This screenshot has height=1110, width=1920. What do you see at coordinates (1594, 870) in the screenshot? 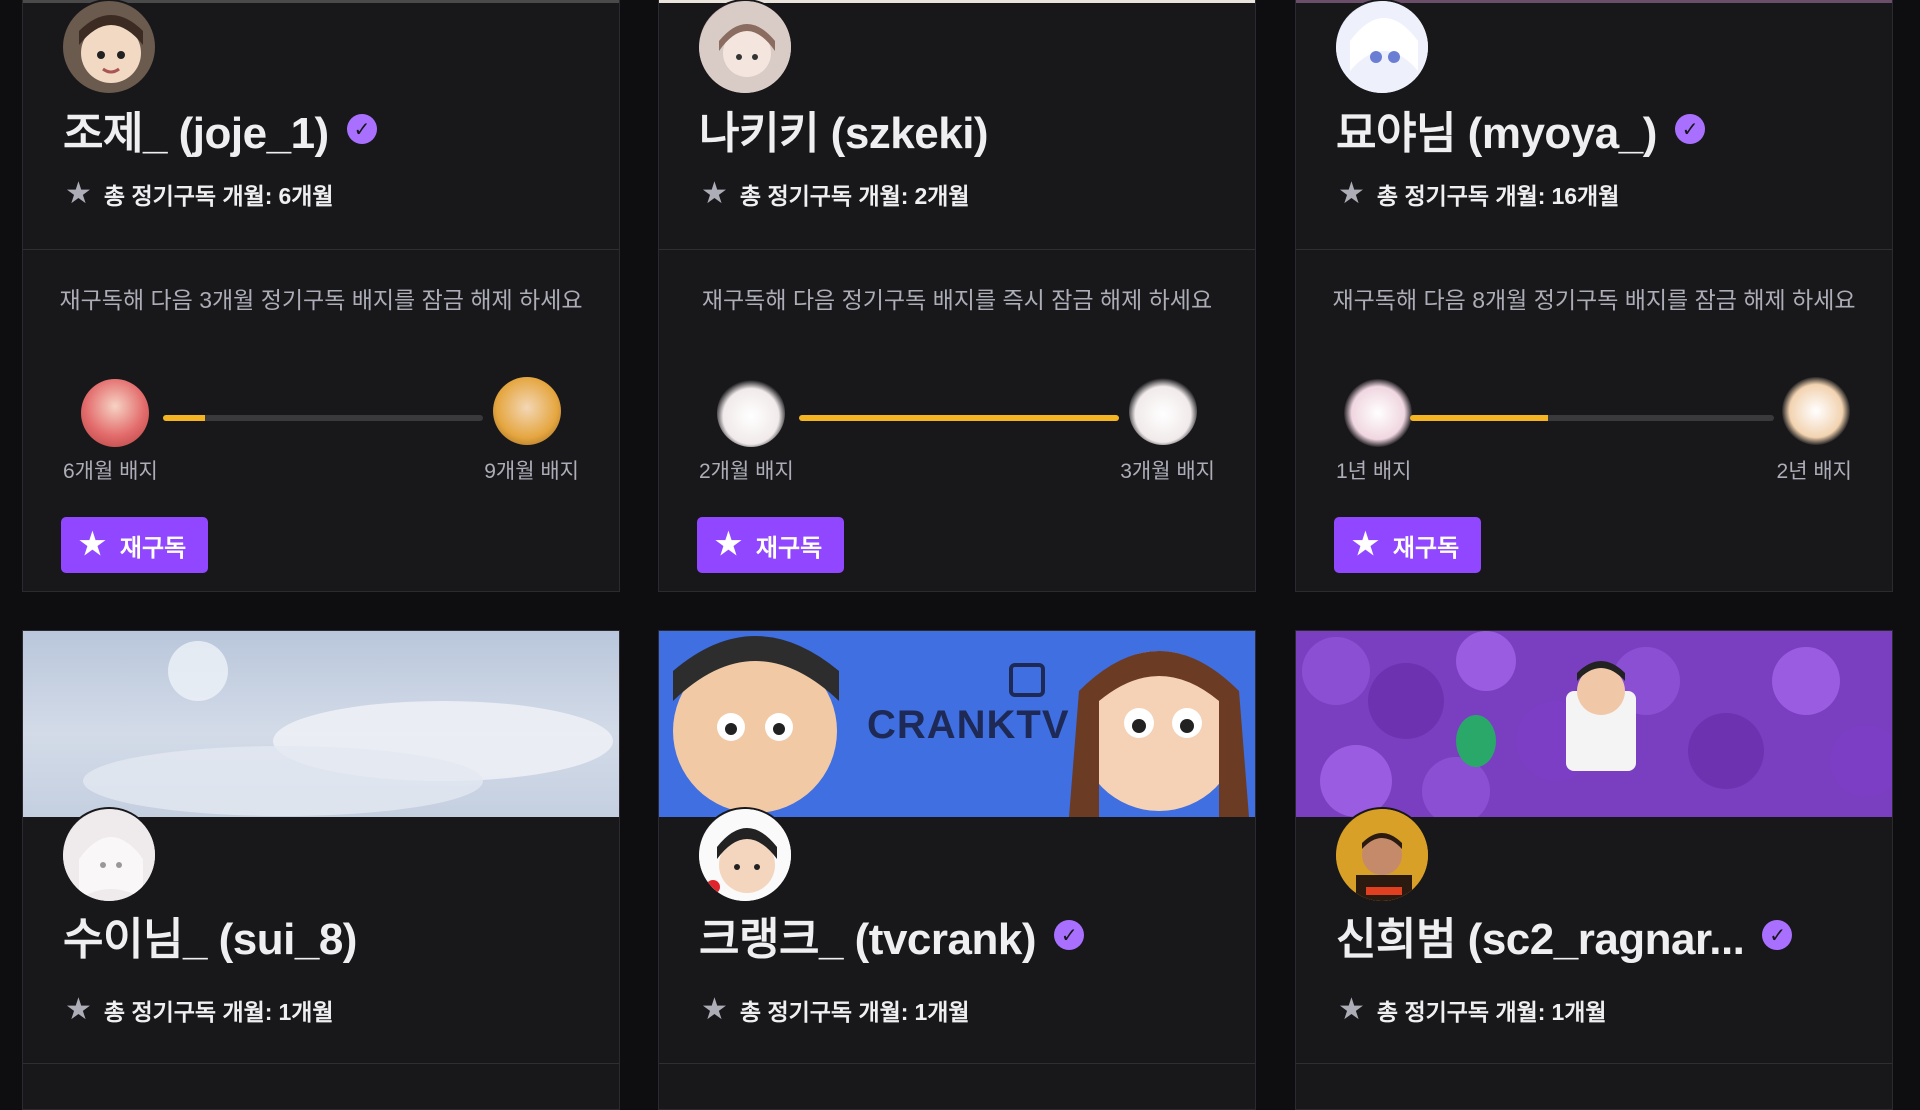
I see `subscription-card-sc2-ragnar: 신희범 (sc2_ragnar... ✓ ★ 총 정기구독 개월: 1개월` at bounding box center [1594, 870].